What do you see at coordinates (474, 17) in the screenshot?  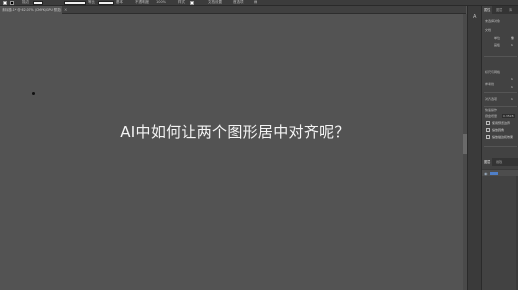 I see `type-tool-icon: A` at bounding box center [474, 17].